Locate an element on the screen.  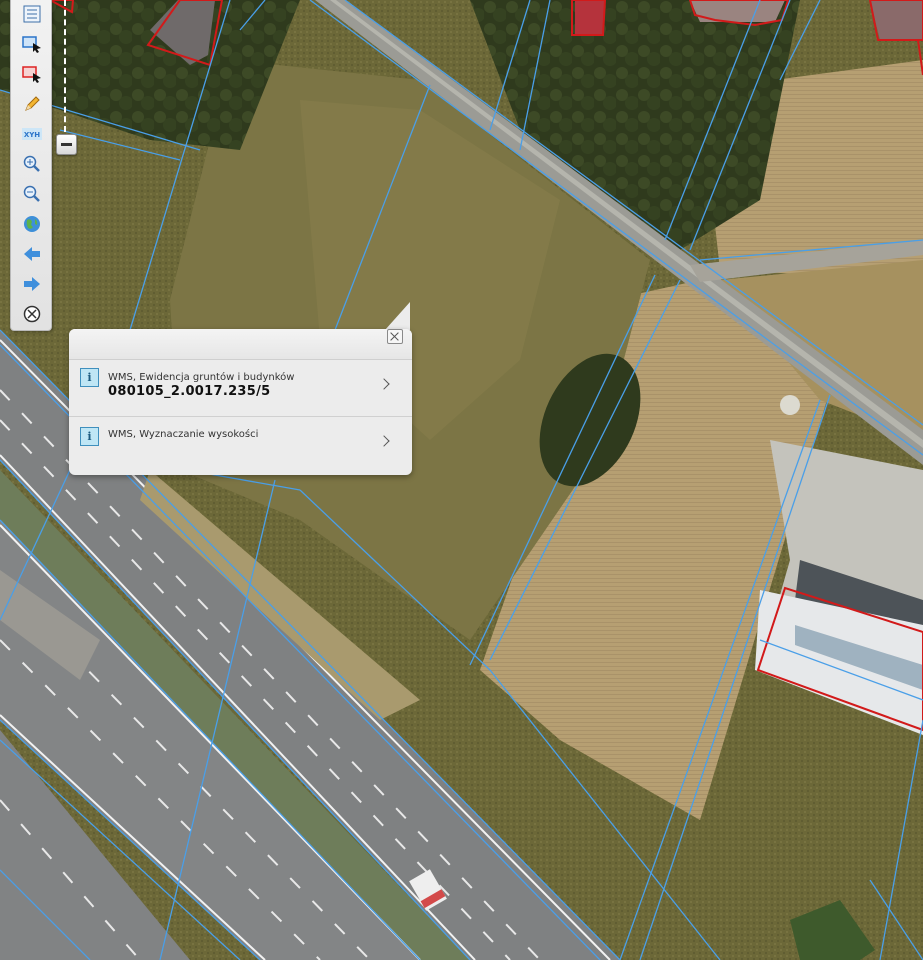
map-toolbar: XYH is located at coordinates (31, 165).